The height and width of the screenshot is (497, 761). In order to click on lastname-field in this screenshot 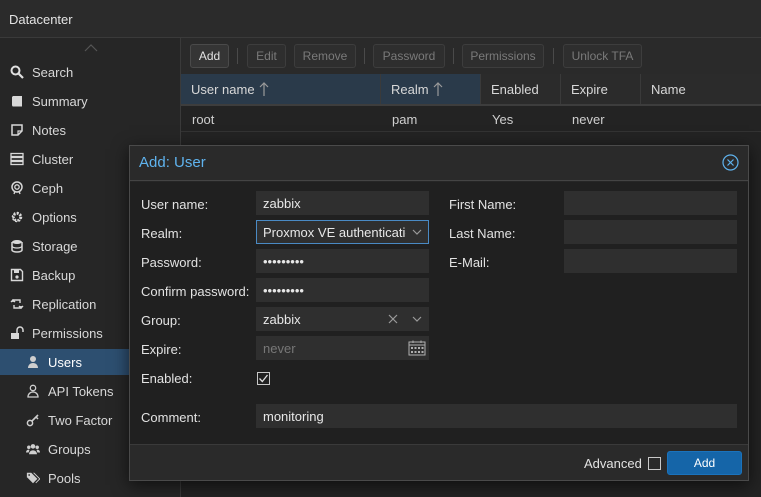, I will do `click(650, 232)`.